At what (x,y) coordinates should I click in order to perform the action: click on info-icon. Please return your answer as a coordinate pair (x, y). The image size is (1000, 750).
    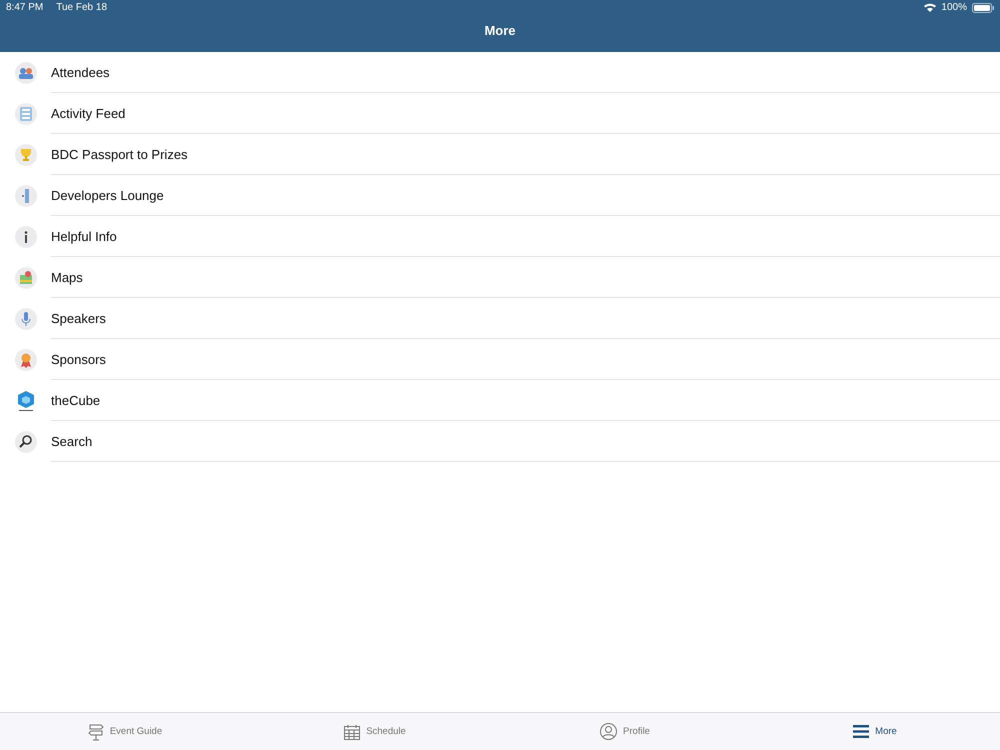
    Looking at the image, I should click on (26, 237).